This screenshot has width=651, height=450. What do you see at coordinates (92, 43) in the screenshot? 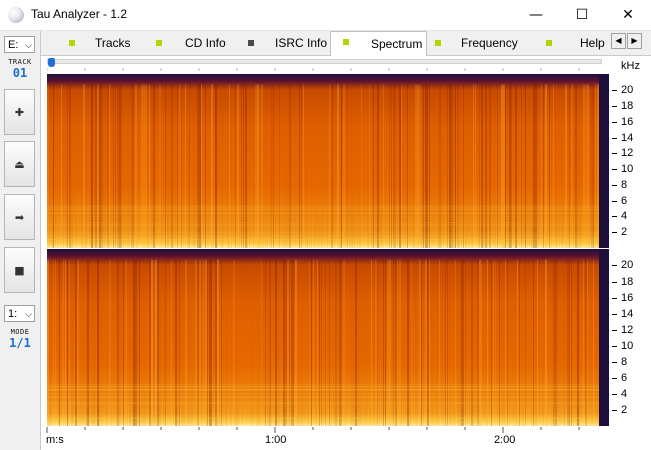
I see `tab-tracks: Tracks` at bounding box center [92, 43].